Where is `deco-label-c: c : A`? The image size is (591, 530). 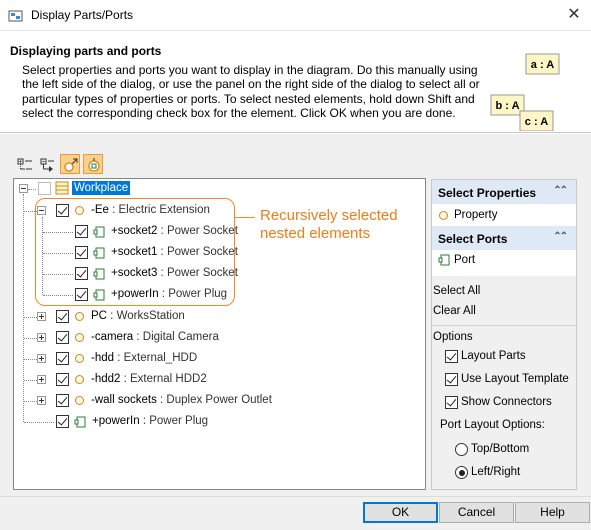 deco-label-c: c : A is located at coordinates (536, 122).